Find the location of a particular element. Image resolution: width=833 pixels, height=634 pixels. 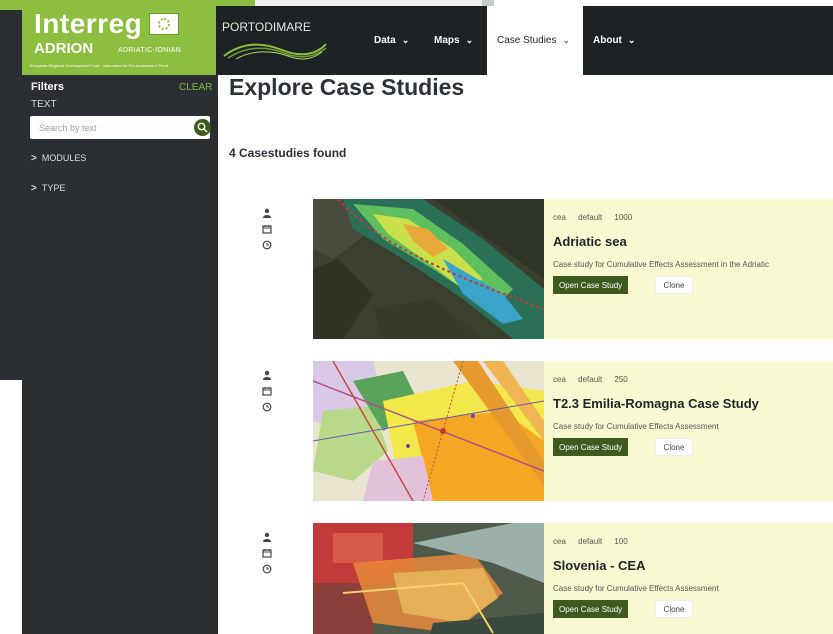

logo-region: ADRION is located at coordinates (64, 48).